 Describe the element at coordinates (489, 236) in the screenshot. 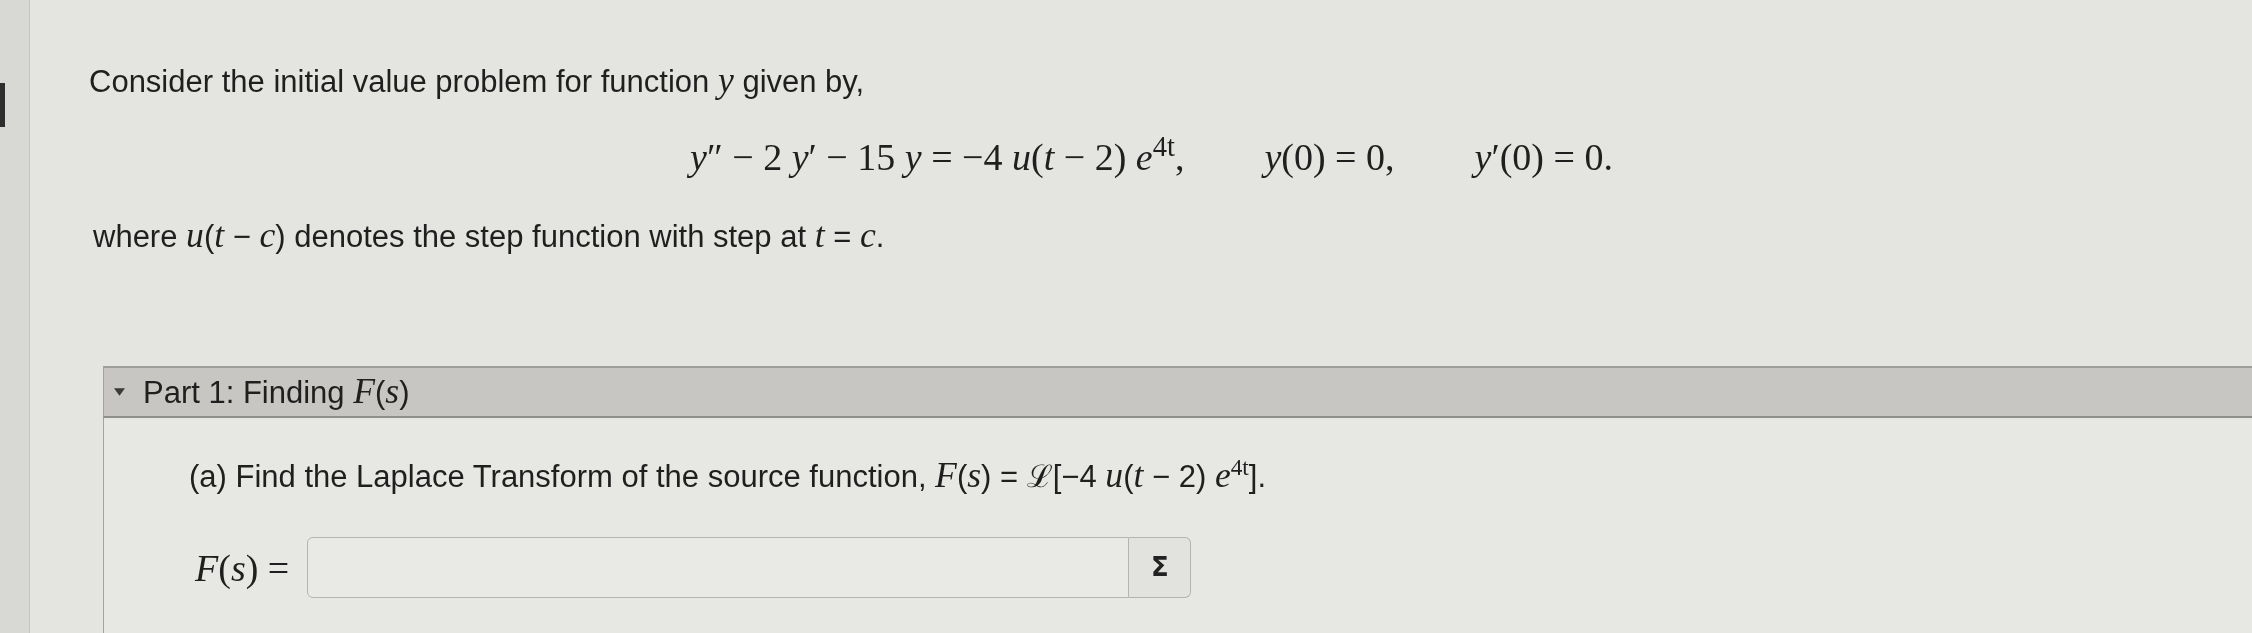

I see `note-text: where u(t − c) denotes the step function with step at t = c.` at that location.